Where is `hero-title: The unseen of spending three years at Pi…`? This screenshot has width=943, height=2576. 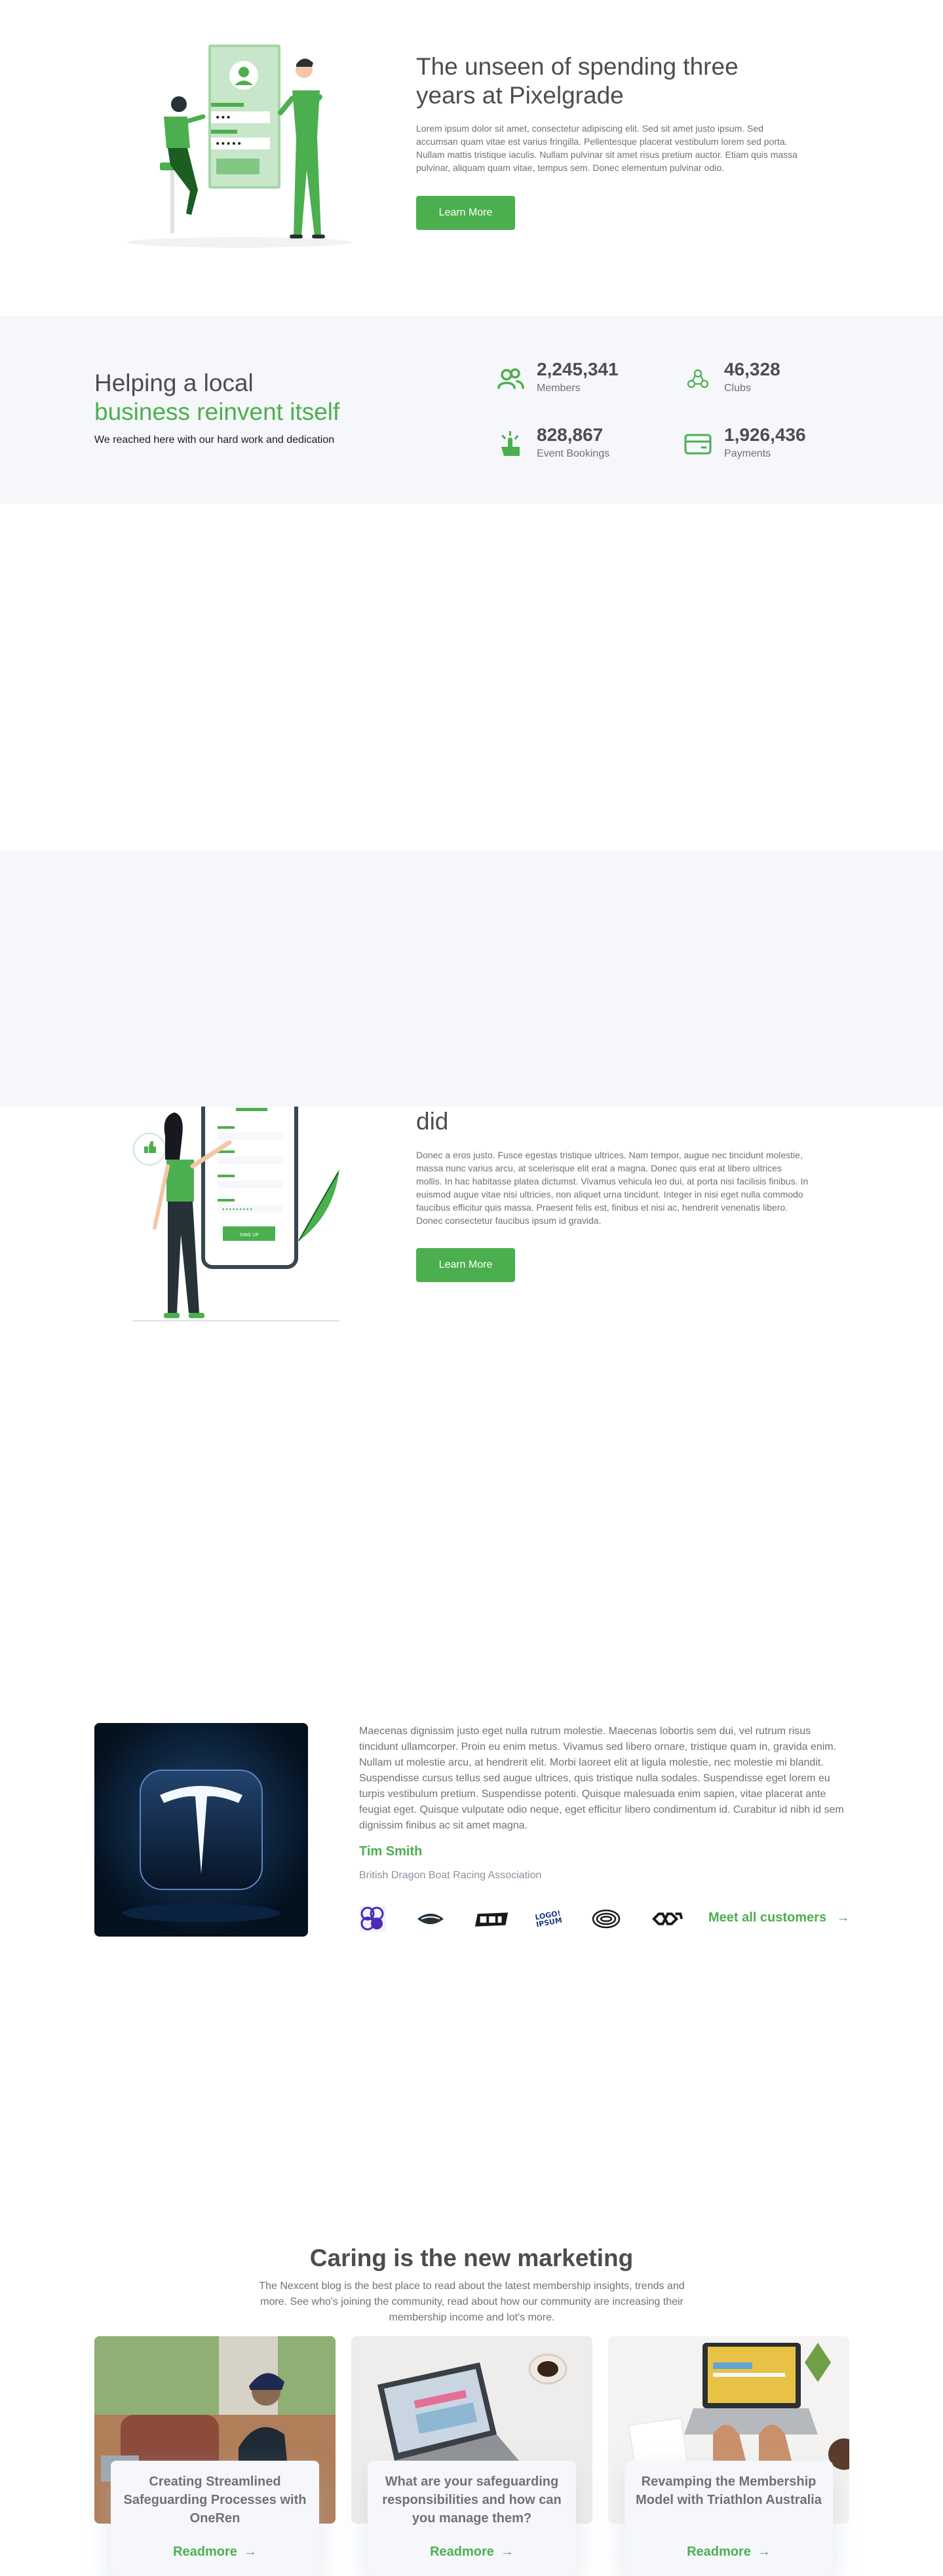 hero-title: The unseen of spending three years at Pi… is located at coordinates (577, 81).